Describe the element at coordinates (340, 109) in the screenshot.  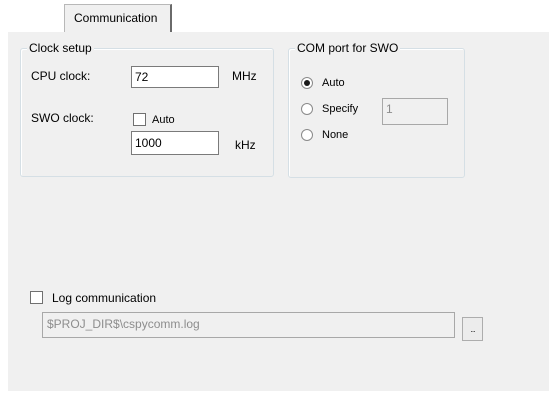
I see `com-specify-label: Specify` at that location.